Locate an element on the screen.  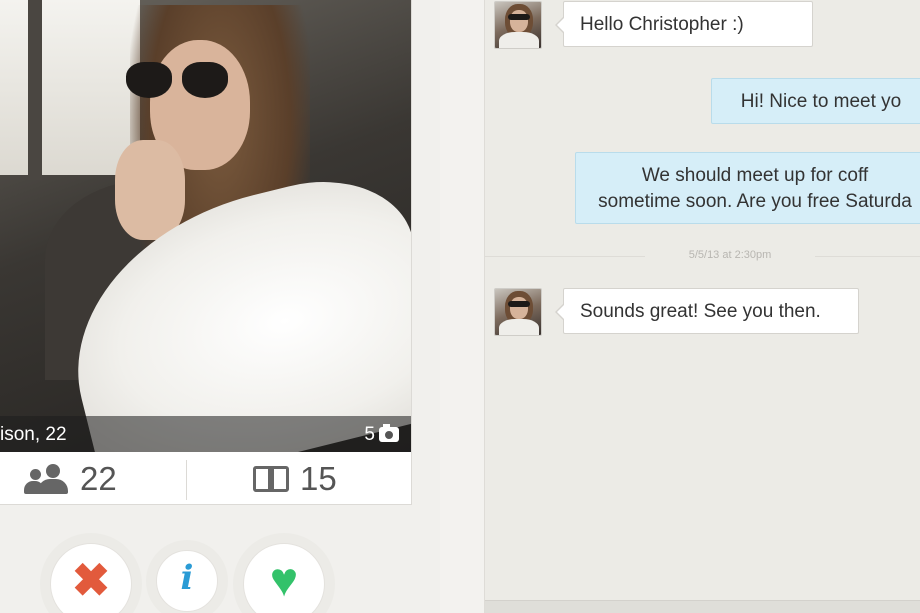
friends-count: 22 is located at coordinates (98, 478).